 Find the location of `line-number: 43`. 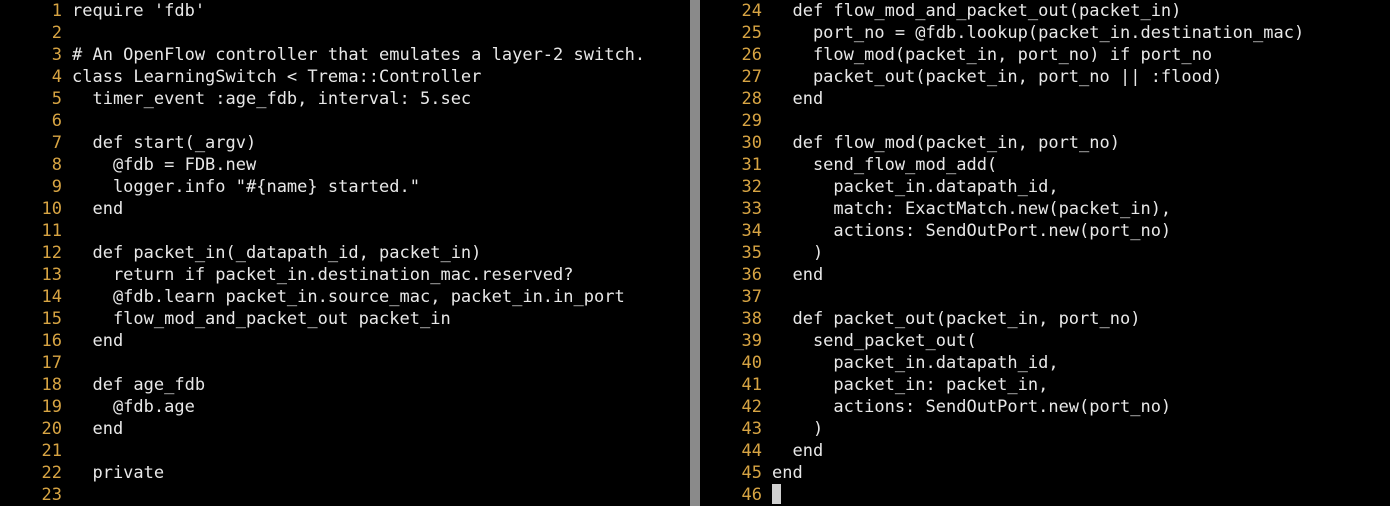

line-number: 43 is located at coordinates (751, 429).